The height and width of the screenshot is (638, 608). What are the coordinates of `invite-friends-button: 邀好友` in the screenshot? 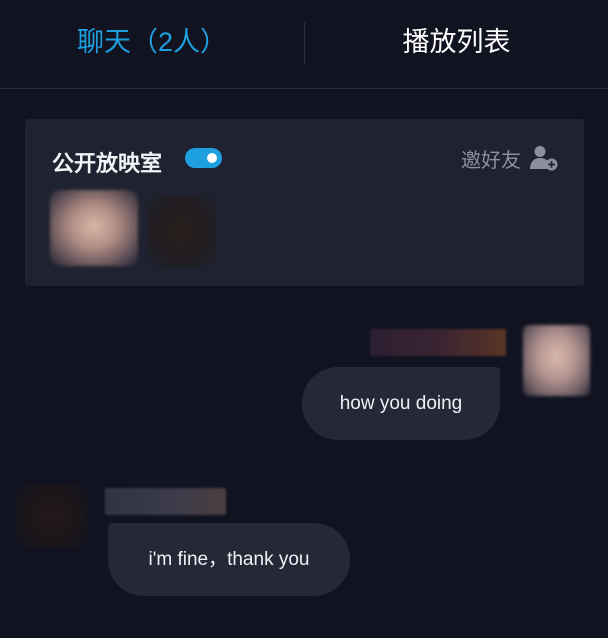 It's located at (510, 158).